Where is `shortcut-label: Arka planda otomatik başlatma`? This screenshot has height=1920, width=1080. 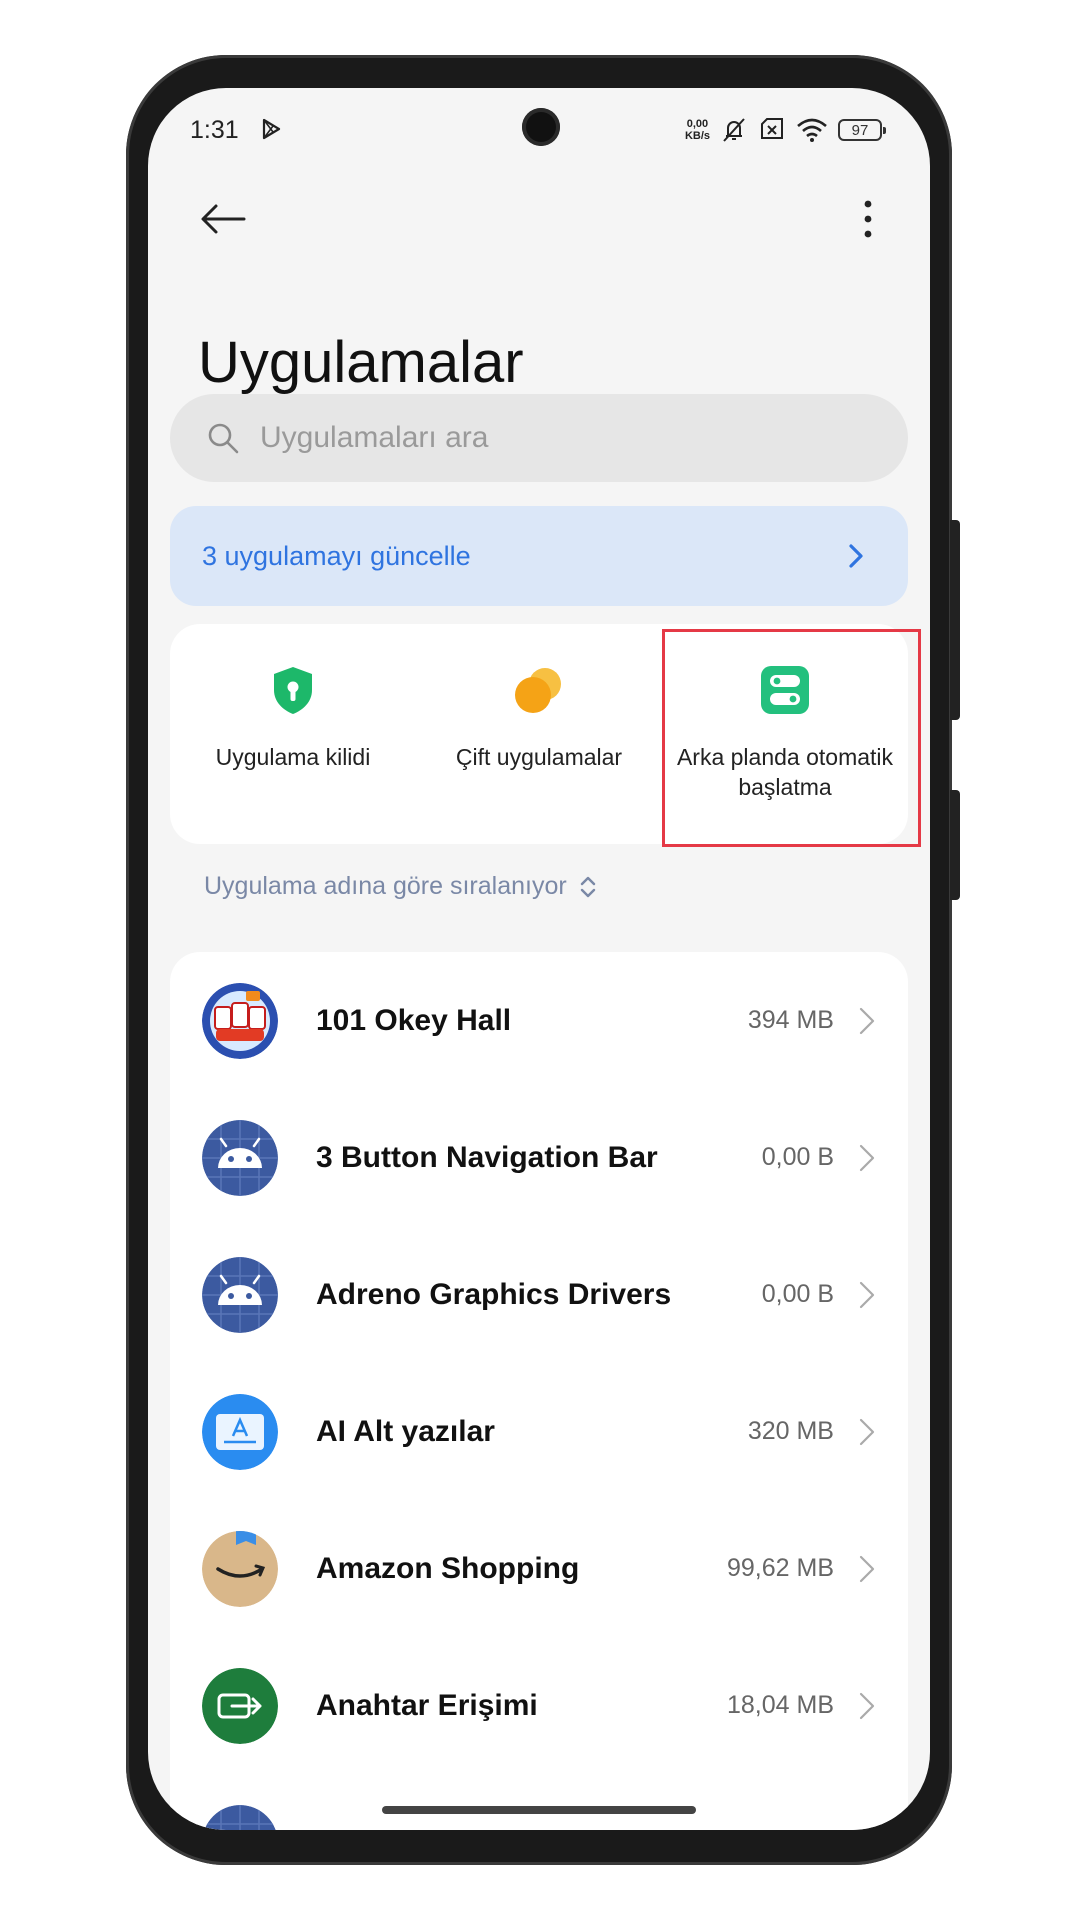 shortcut-label: Arka planda otomatik başlatma is located at coordinates (785, 772).